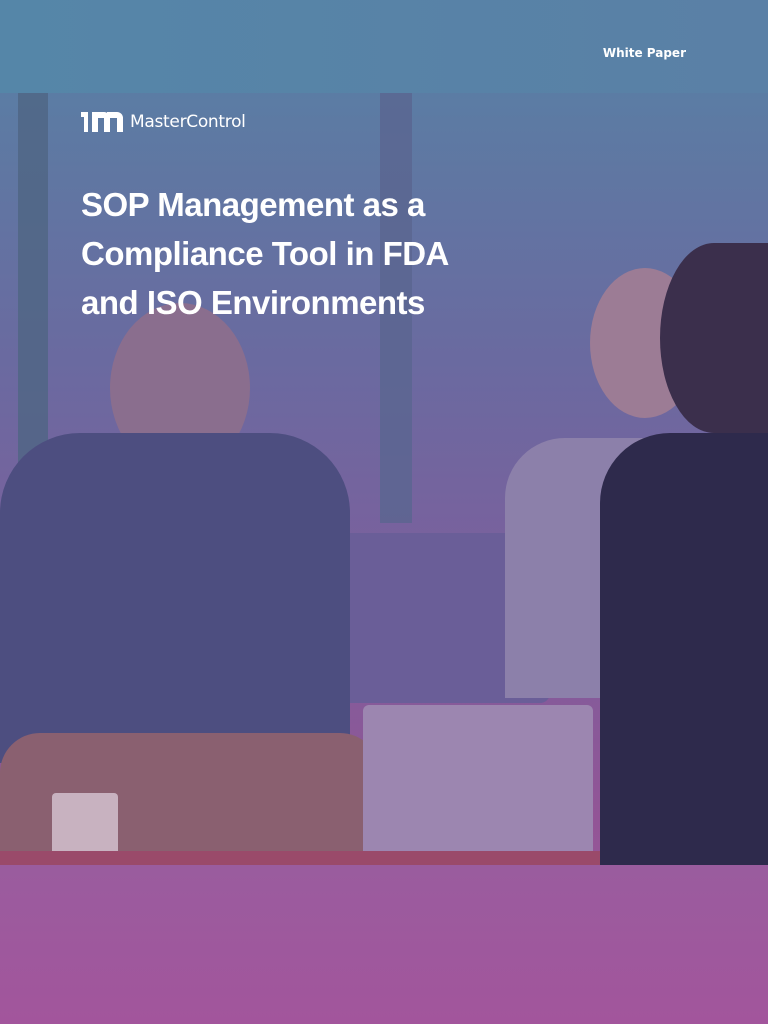 This screenshot has width=768, height=1024. What do you see at coordinates (102, 122) in the screenshot?
I see `mastercontrol-logo-icon` at bounding box center [102, 122].